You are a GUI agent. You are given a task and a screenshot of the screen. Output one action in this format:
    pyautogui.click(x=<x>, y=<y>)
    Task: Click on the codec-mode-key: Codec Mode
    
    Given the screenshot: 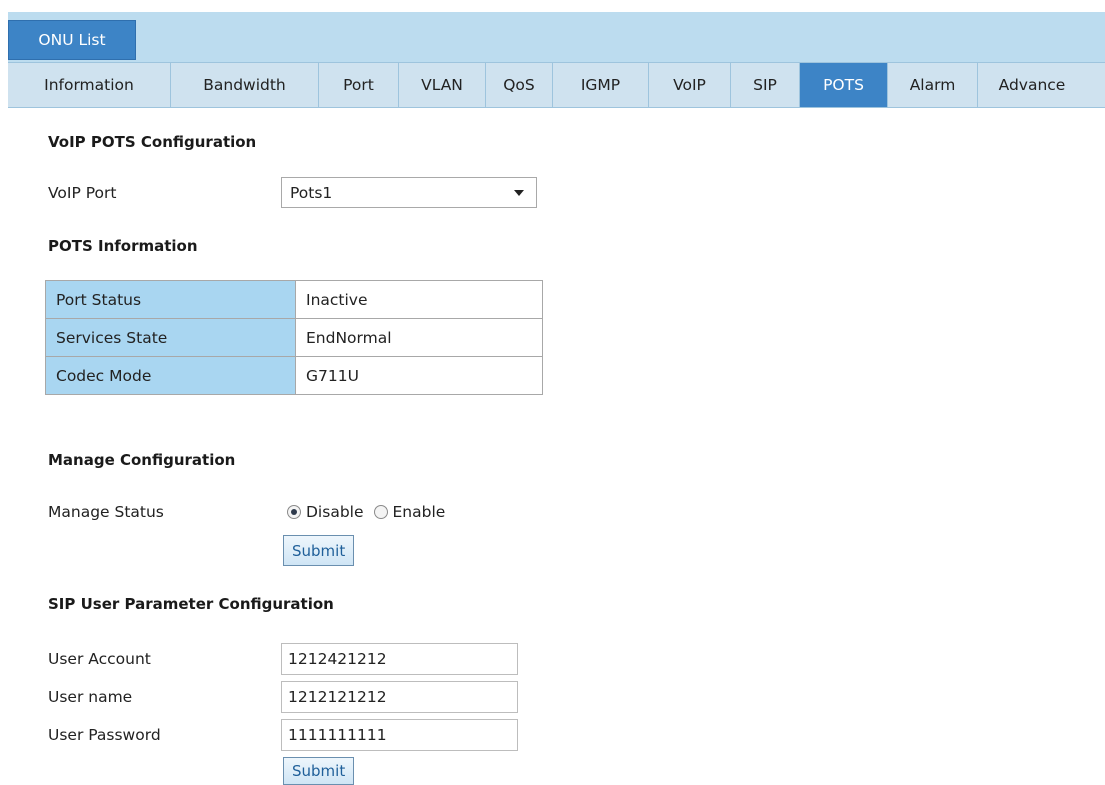 What is the action you would take?
    pyautogui.click(x=170, y=375)
    